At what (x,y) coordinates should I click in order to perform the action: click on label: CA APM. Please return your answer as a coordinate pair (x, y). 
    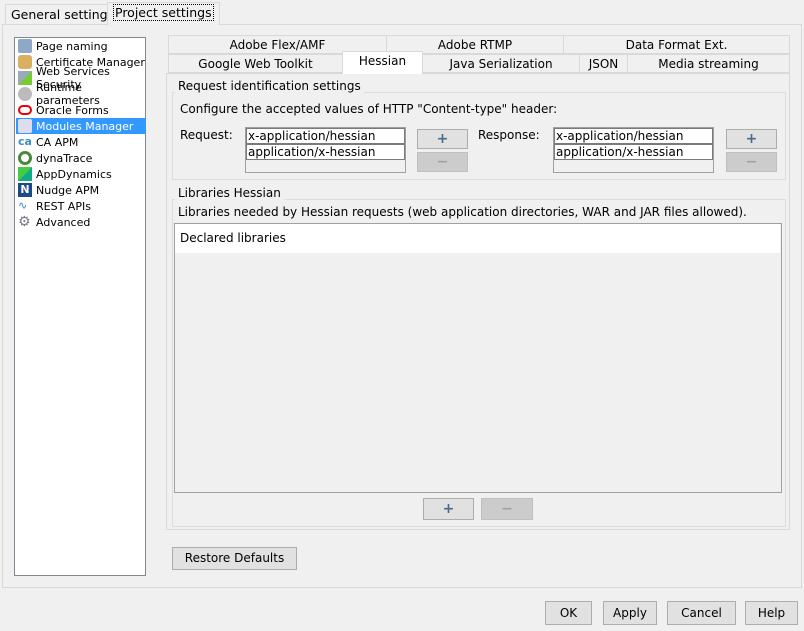
    Looking at the image, I should click on (57, 142).